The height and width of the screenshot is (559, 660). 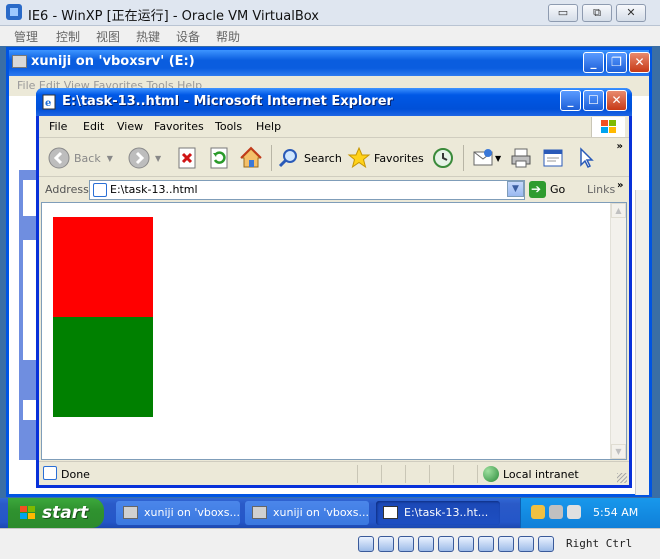 What do you see at coordinates (486, 158) in the screenshot?
I see `mail-button: ▼` at bounding box center [486, 158].